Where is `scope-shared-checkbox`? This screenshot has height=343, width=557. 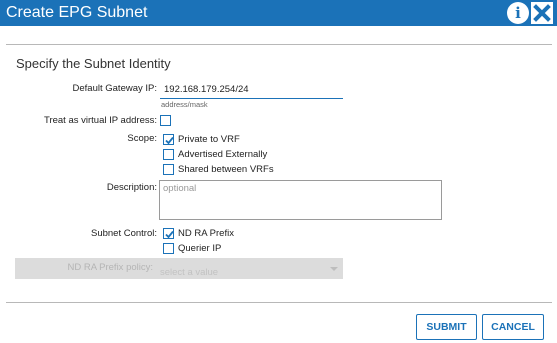
scope-shared-checkbox is located at coordinates (168, 169).